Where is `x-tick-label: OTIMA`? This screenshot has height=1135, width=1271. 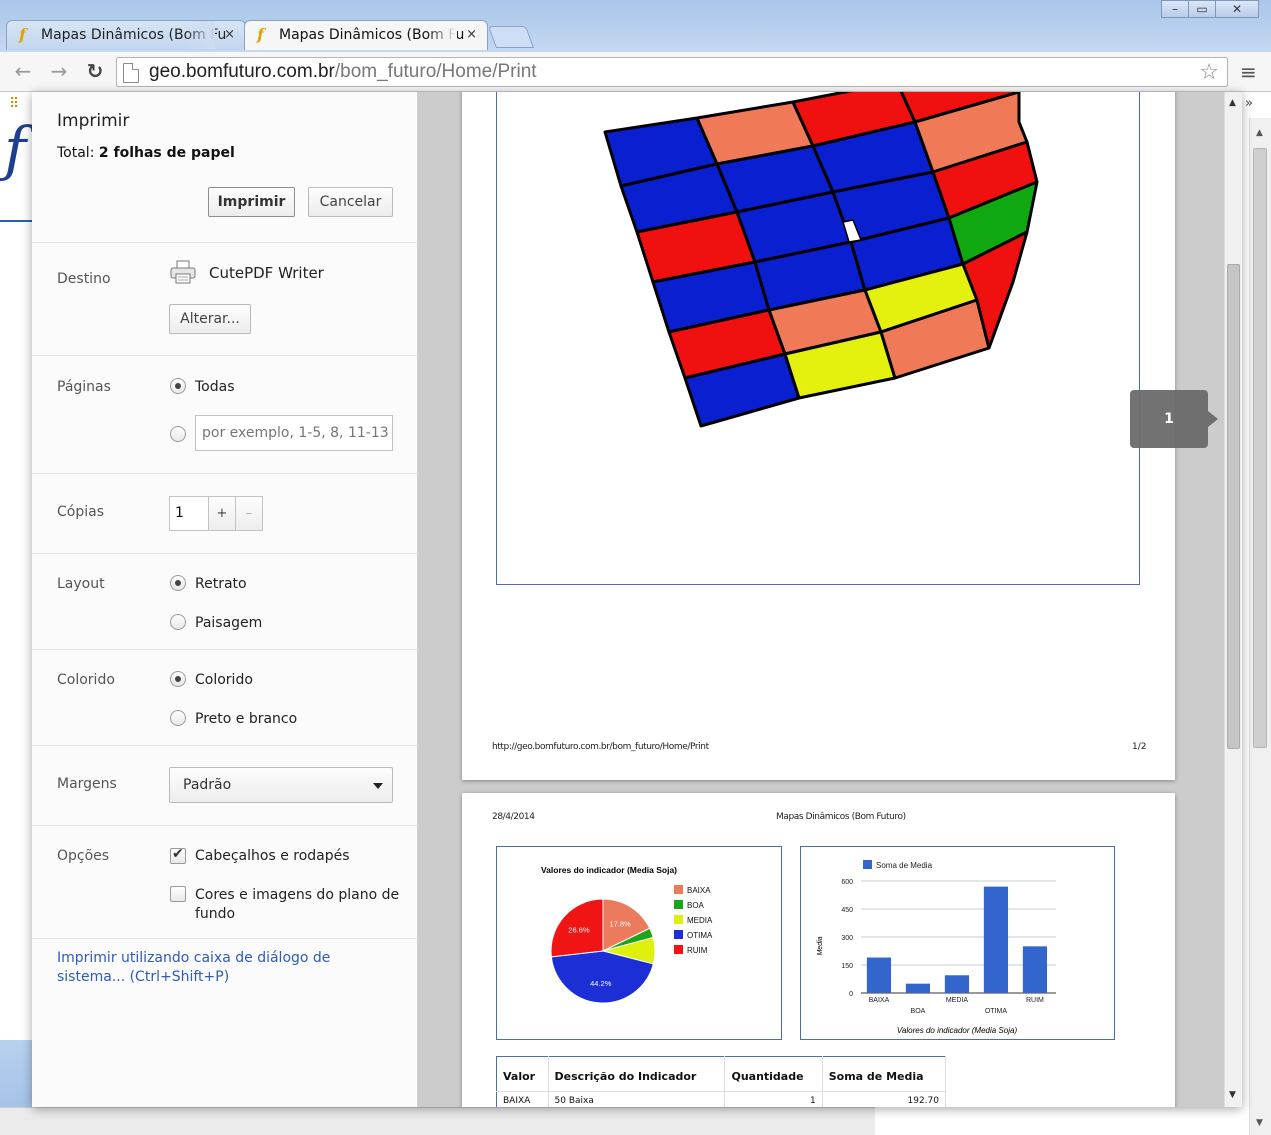 x-tick-label: OTIMA is located at coordinates (996, 1011).